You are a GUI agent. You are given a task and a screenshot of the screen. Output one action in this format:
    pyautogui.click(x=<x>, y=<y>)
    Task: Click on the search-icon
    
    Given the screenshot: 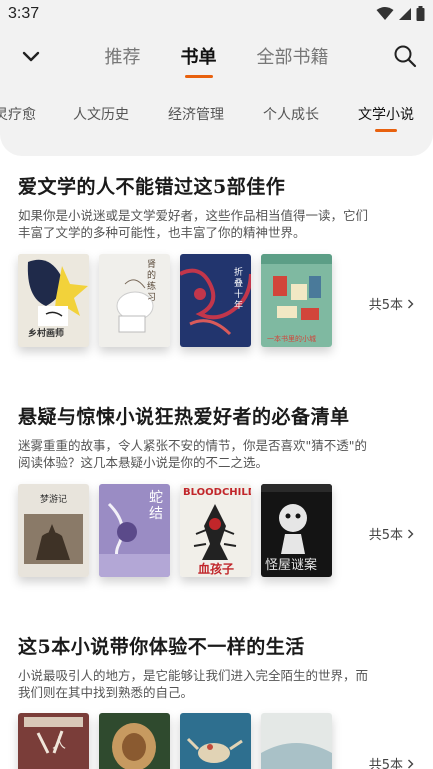 What is the action you would take?
    pyautogui.click(x=406, y=57)
    